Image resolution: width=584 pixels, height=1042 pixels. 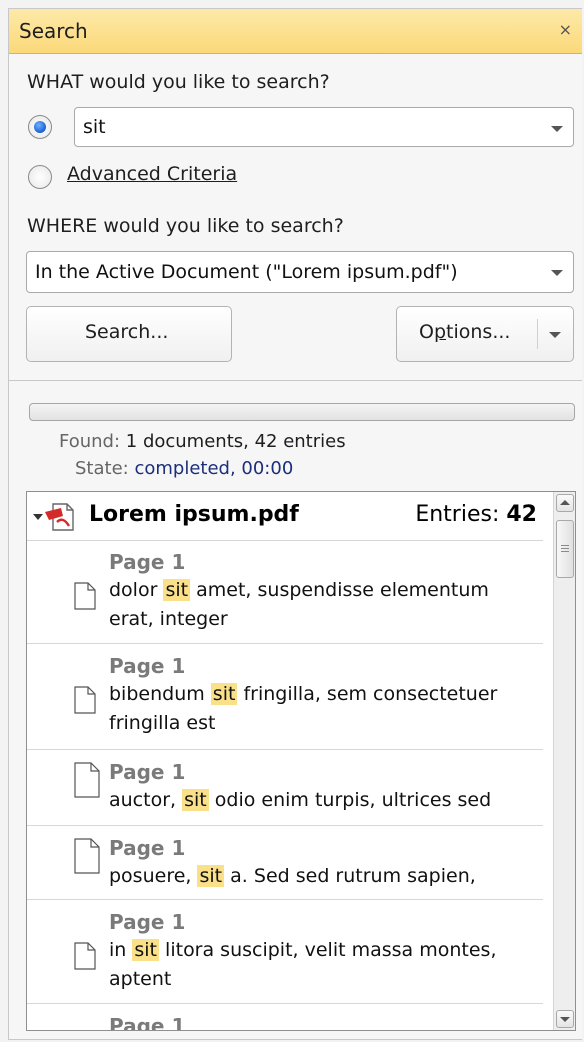 I want to click on query-combo: sit, so click(x=324, y=127).